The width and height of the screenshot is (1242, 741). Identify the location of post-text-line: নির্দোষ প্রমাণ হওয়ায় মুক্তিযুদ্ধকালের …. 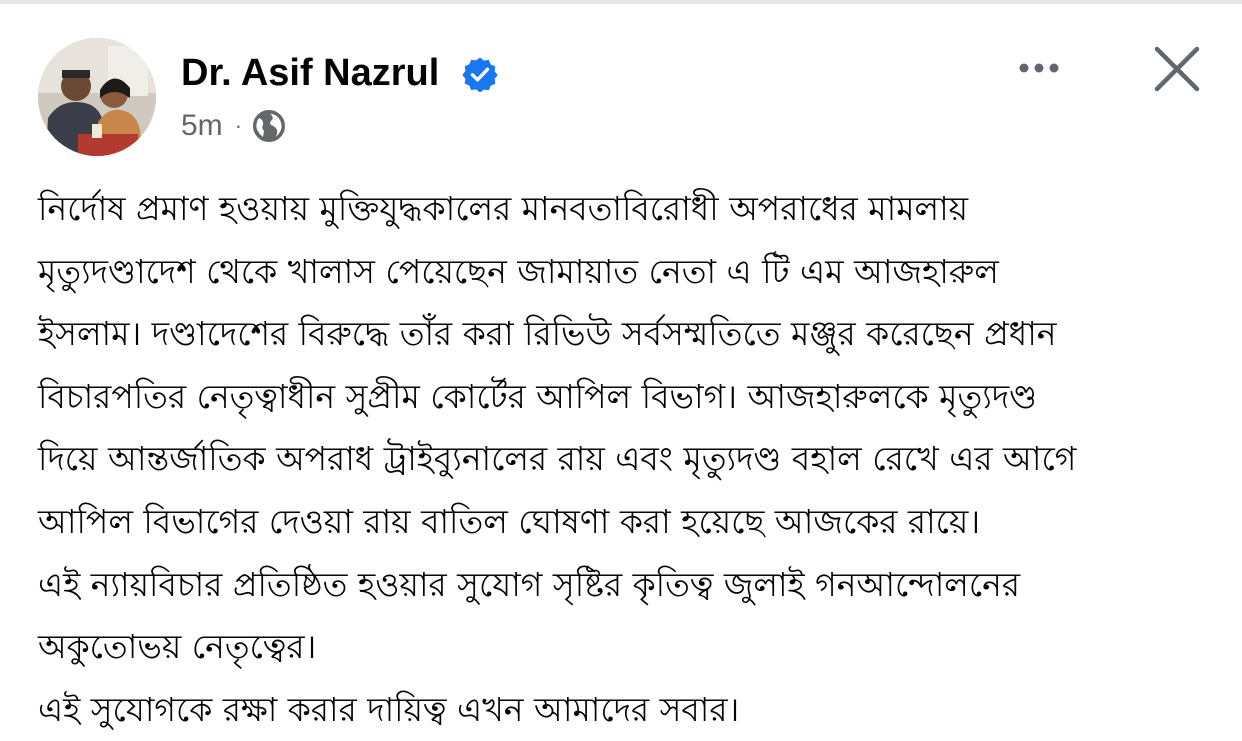
(503, 208).